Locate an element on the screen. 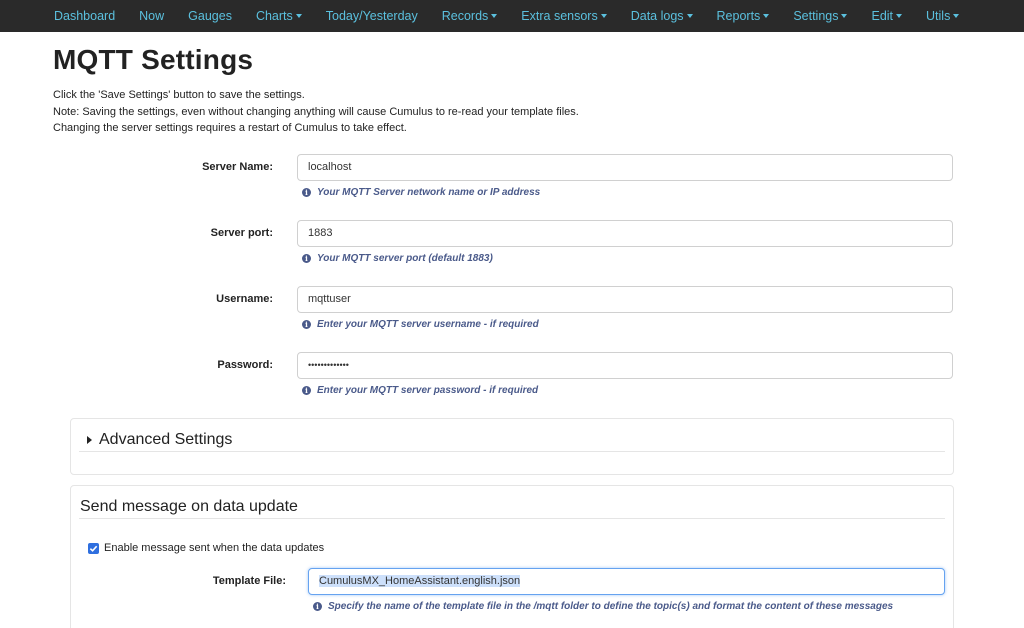  nav-settings: Settings is located at coordinates (820, 16).